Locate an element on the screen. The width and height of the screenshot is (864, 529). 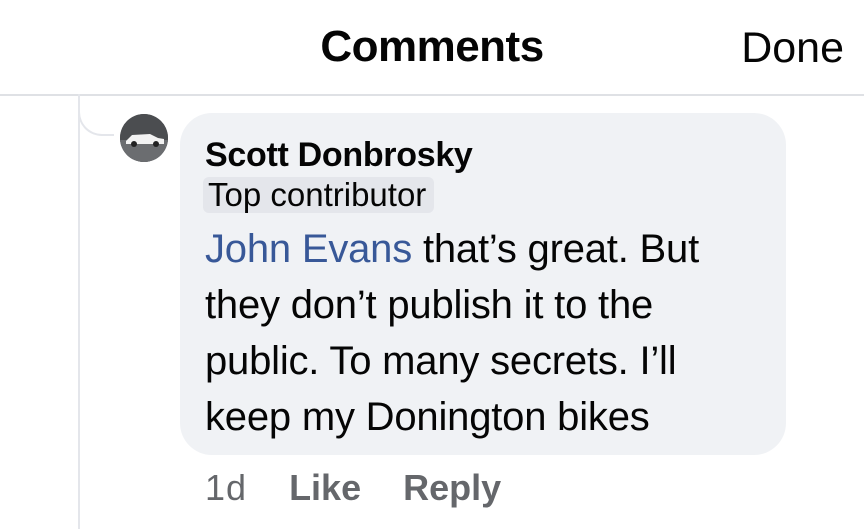
comment-line-4: keep my Donington bikes is located at coordinates (427, 417).